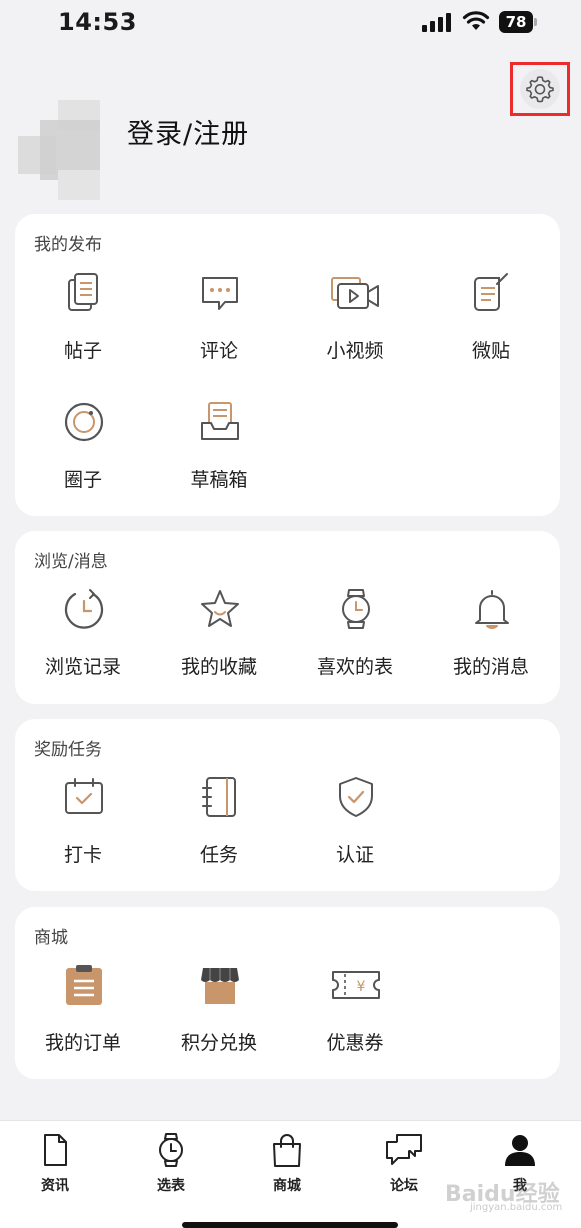  What do you see at coordinates (354, 855) in the screenshot?
I see `grid-label: 认证` at bounding box center [354, 855].